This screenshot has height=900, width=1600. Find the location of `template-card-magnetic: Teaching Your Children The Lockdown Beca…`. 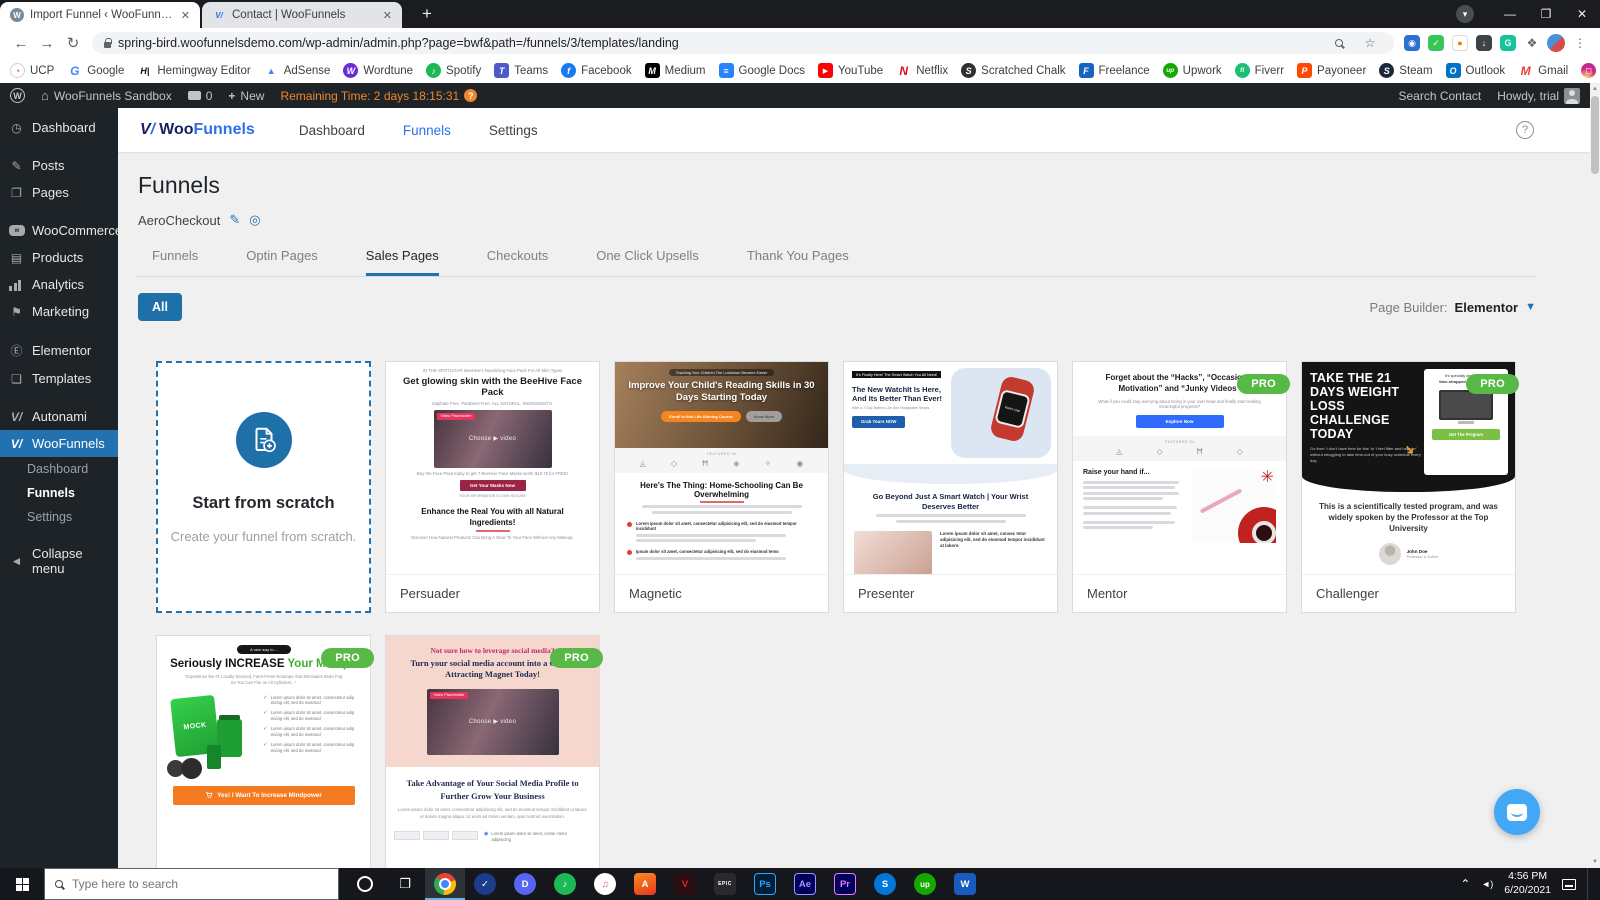

template-card-magnetic: Teaching Your Children The Lockdown Beca… is located at coordinates (721, 487).